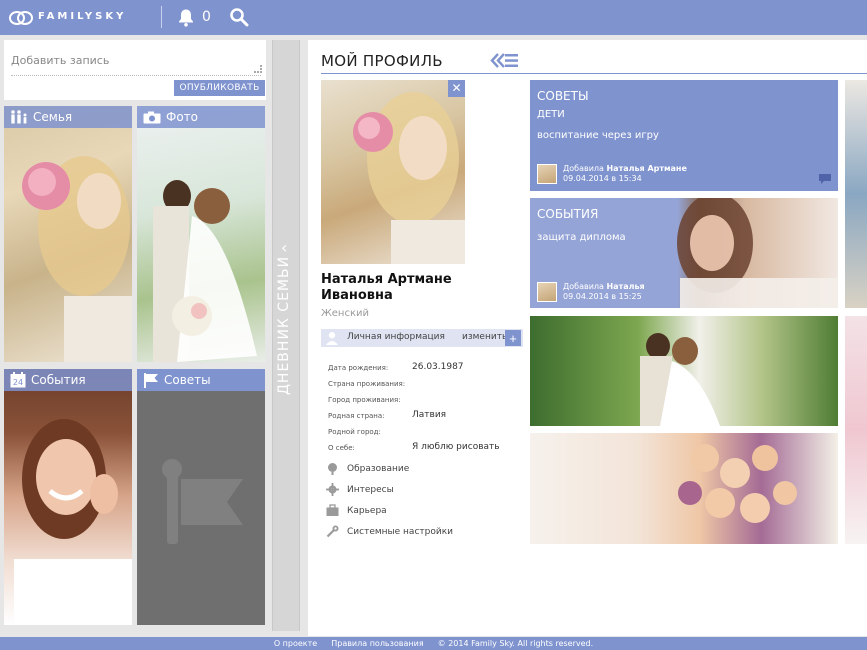 Image resolution: width=867 pixels, height=650 pixels. I want to click on title-divider, so click(594, 73).